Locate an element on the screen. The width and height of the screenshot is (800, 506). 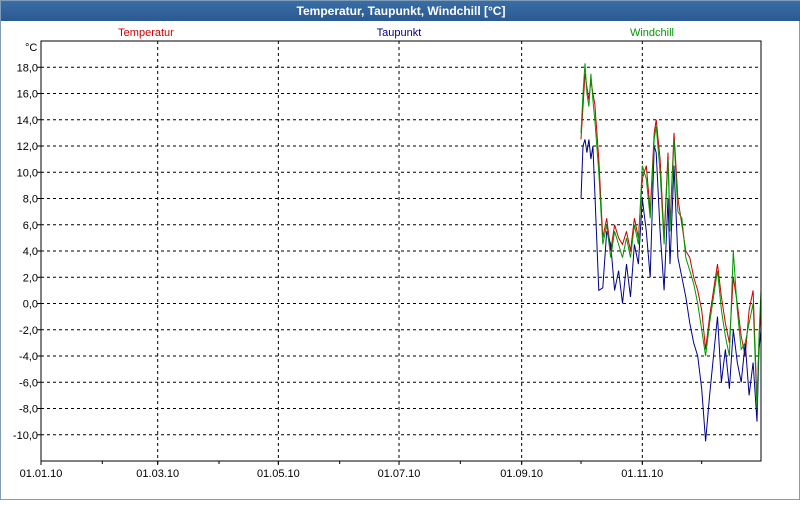
window-titlebar: Temperatur, Taupunkt, Windchill [°C] is located at coordinates (400, 11).